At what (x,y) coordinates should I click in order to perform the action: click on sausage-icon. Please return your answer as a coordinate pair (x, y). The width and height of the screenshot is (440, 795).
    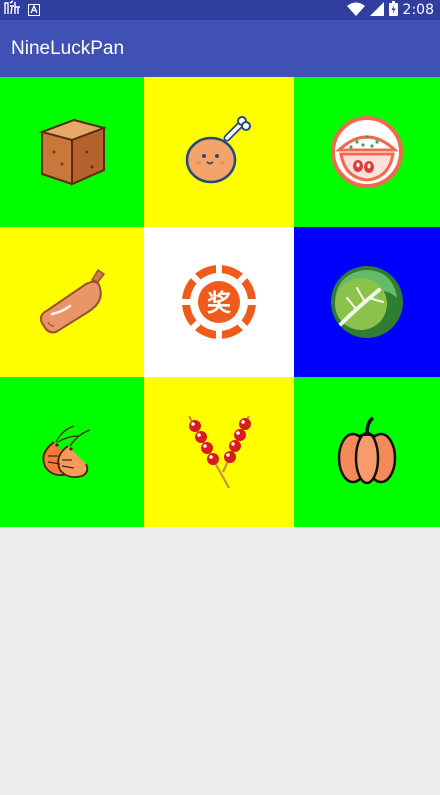
    Looking at the image, I should click on (72, 301).